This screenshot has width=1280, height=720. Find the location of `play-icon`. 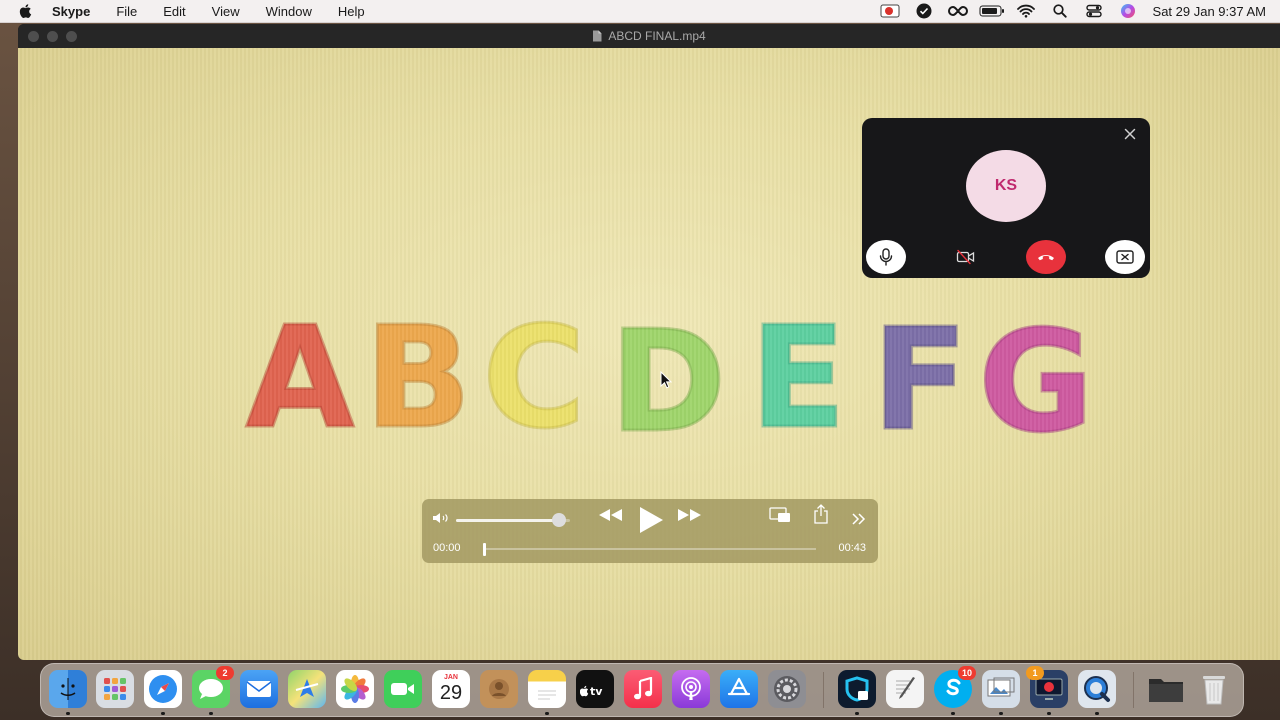

play-icon is located at coordinates (651, 520).